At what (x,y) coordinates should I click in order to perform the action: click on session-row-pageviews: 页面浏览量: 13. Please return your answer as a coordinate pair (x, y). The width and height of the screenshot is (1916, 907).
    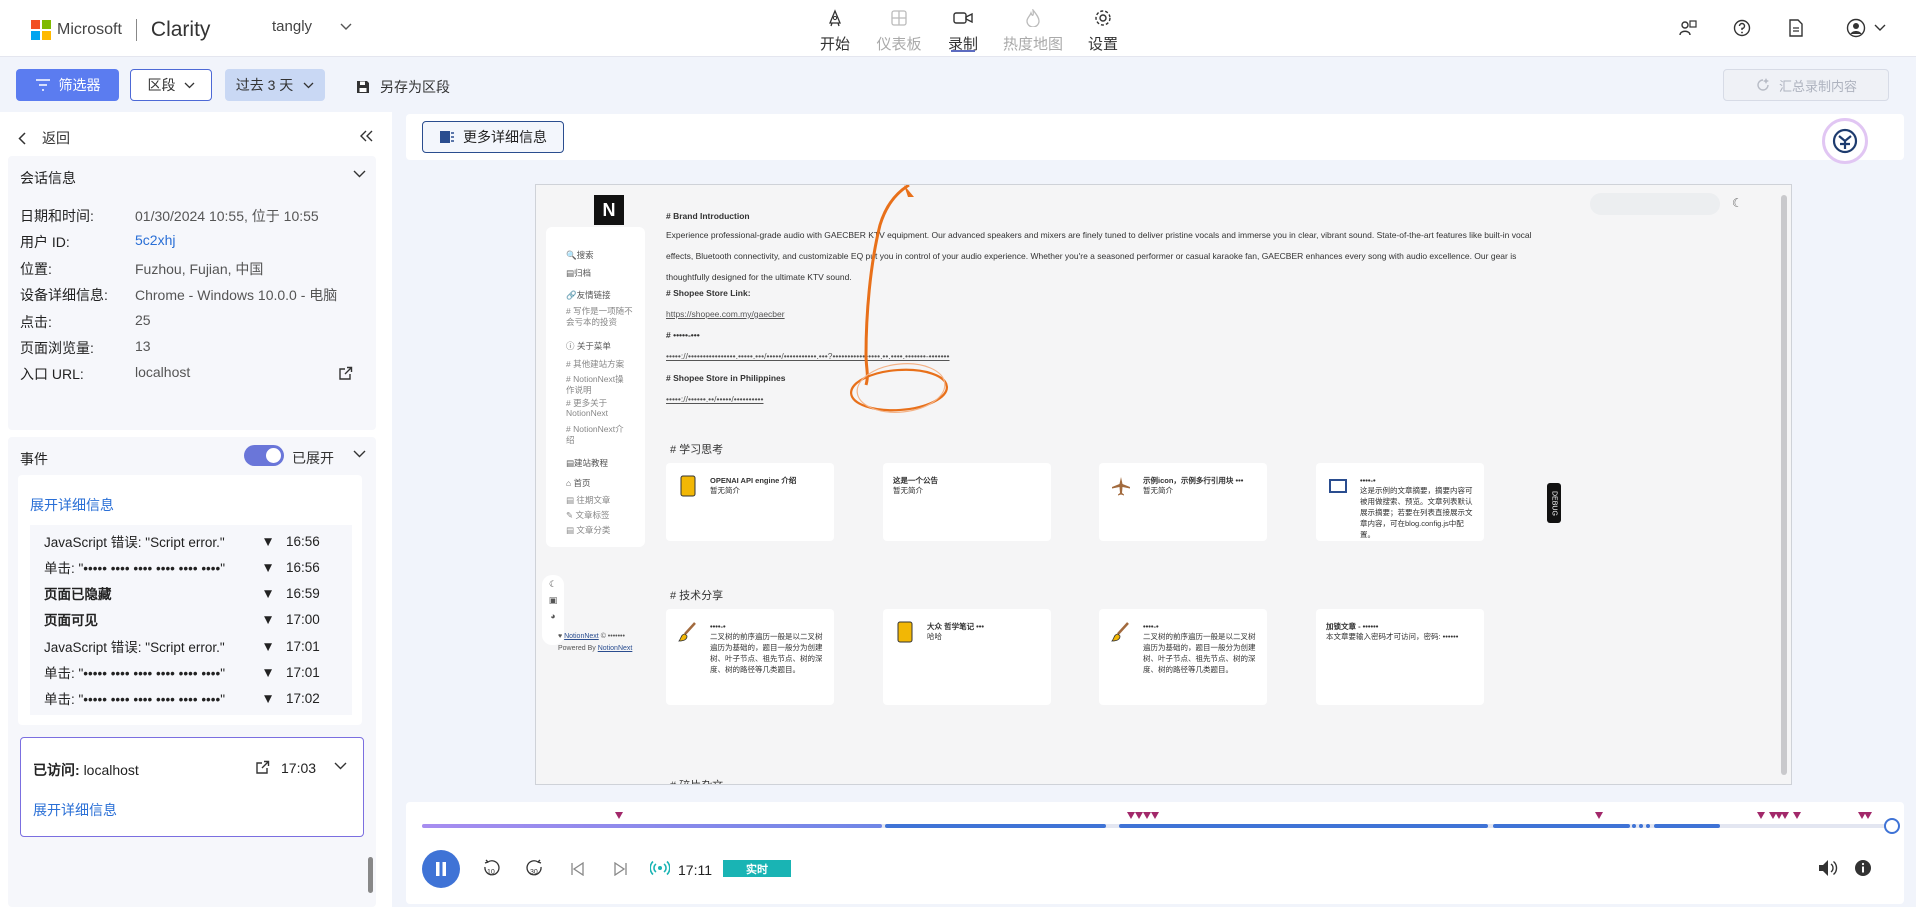
    Looking at the image, I should click on (85, 348).